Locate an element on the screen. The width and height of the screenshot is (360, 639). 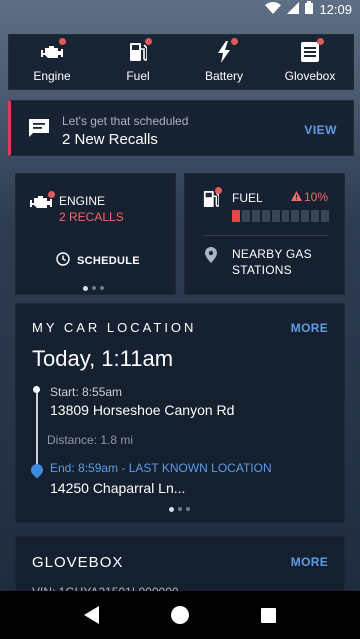
start-time: Start: 8:55am is located at coordinates (86, 392).